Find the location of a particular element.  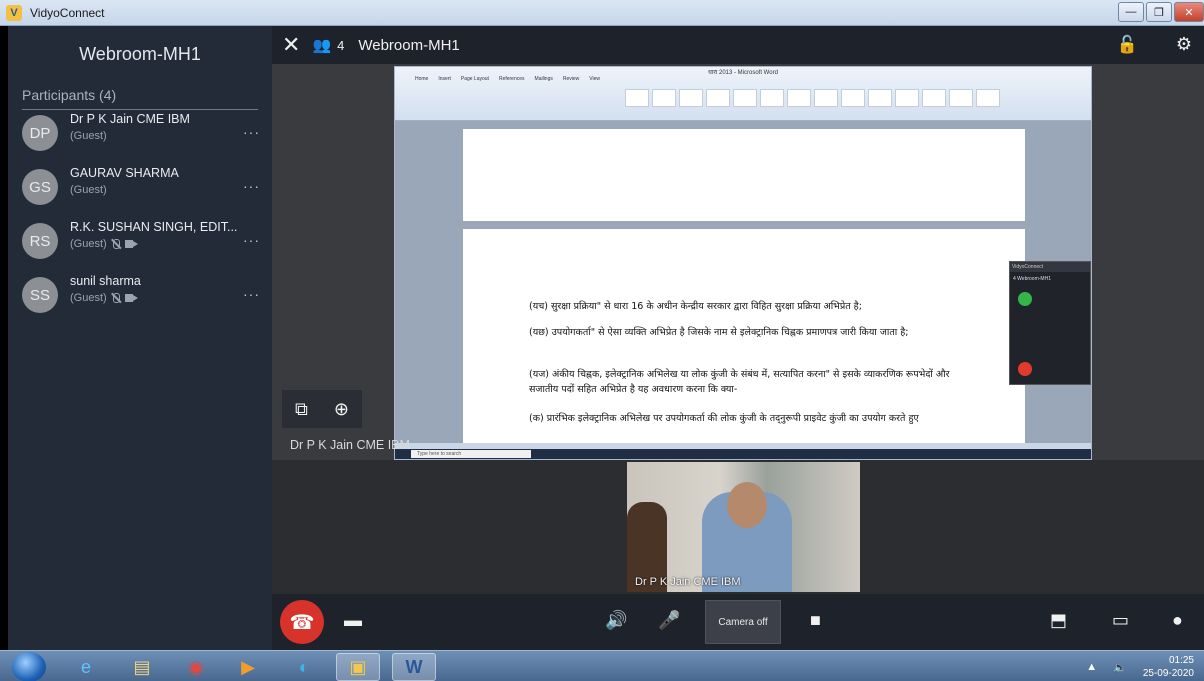

avatar: GS is located at coordinates (40, 187).